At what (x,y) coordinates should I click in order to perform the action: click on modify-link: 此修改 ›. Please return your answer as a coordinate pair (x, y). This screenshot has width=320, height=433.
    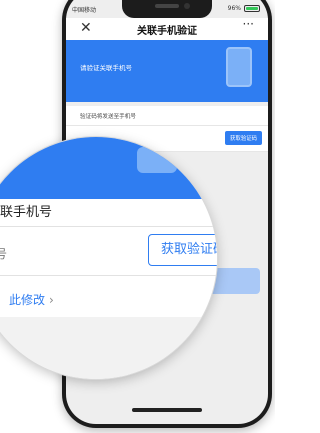
    Looking at the image, I should click on (31, 299).